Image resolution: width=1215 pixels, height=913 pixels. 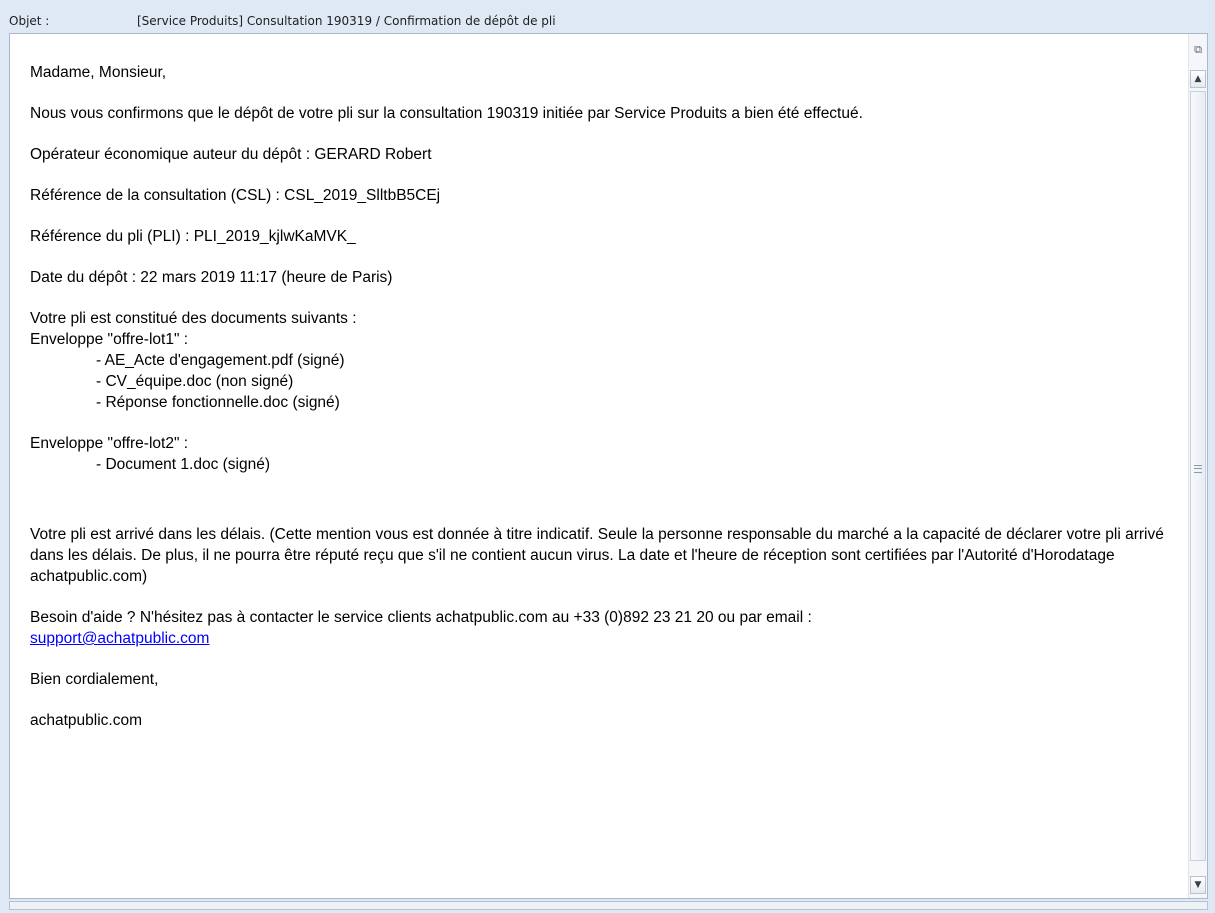 What do you see at coordinates (1198, 476) in the screenshot?
I see `scrollbar-thumb` at bounding box center [1198, 476].